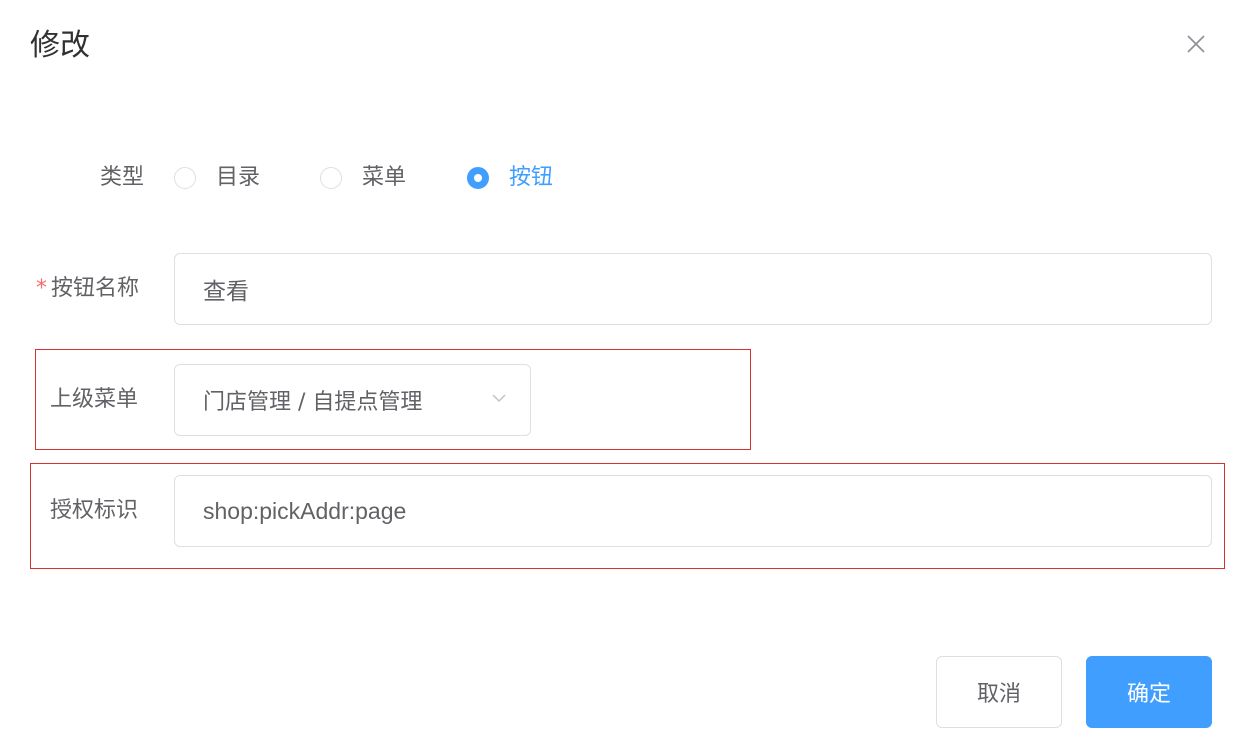 Image resolution: width=1238 pixels, height=742 pixels. I want to click on confirm-button: 确定, so click(1149, 692).